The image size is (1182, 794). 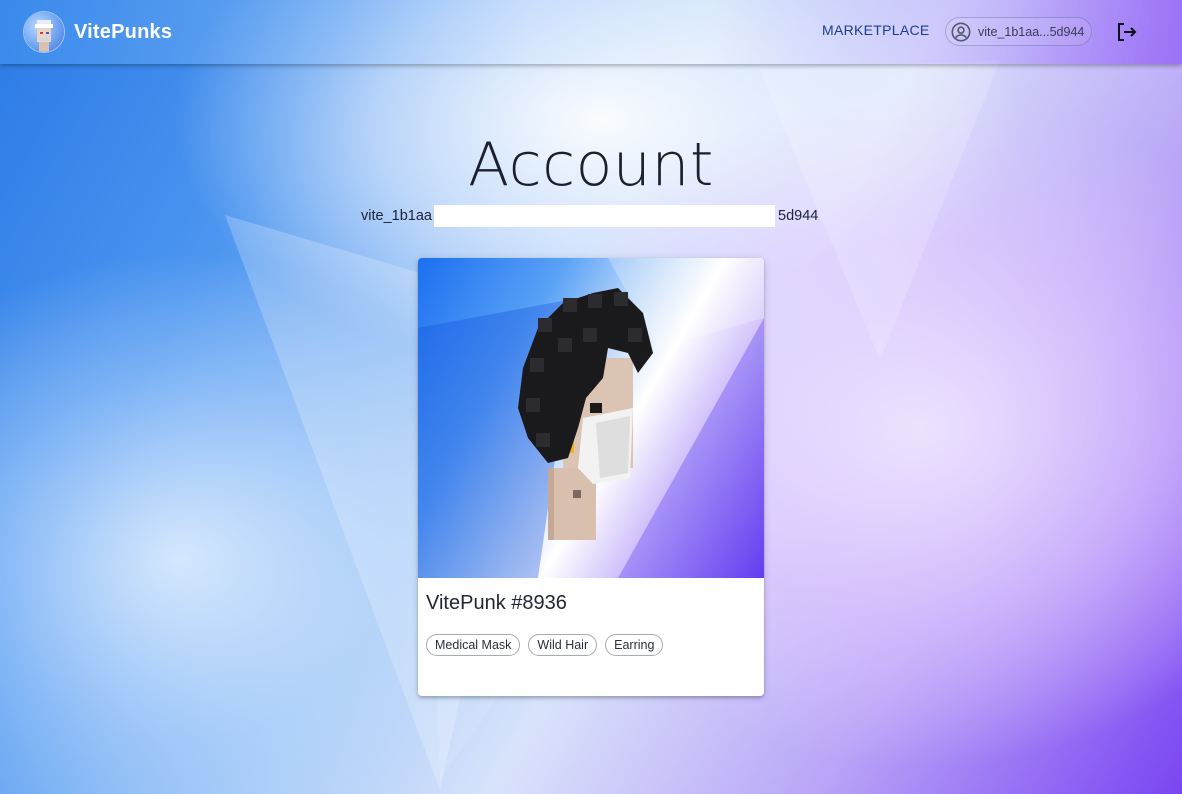 I want to click on page-title: Account, so click(x=591, y=165).